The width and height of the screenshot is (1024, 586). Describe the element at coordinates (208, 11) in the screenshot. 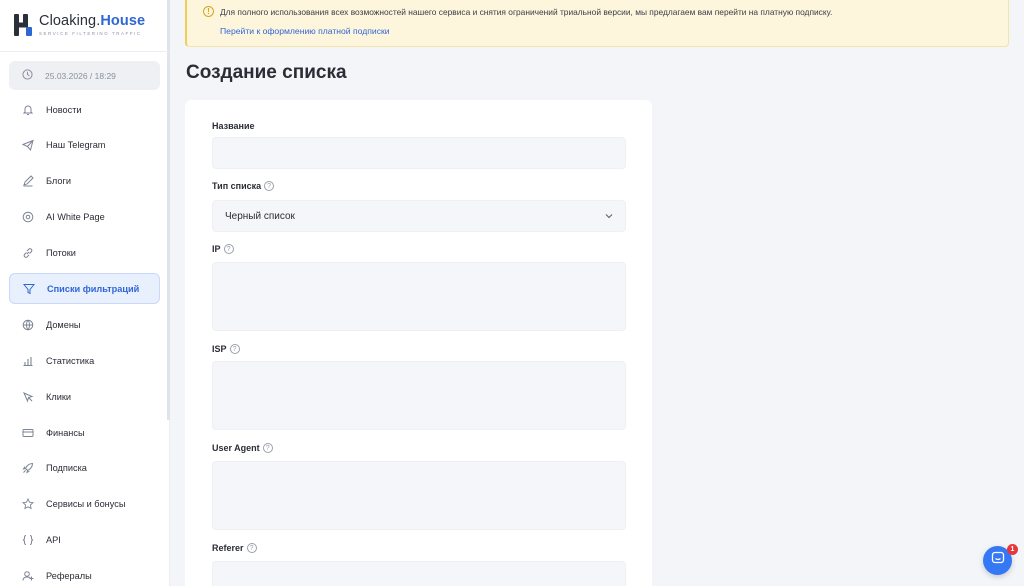

I see `warning-icon: !` at that location.